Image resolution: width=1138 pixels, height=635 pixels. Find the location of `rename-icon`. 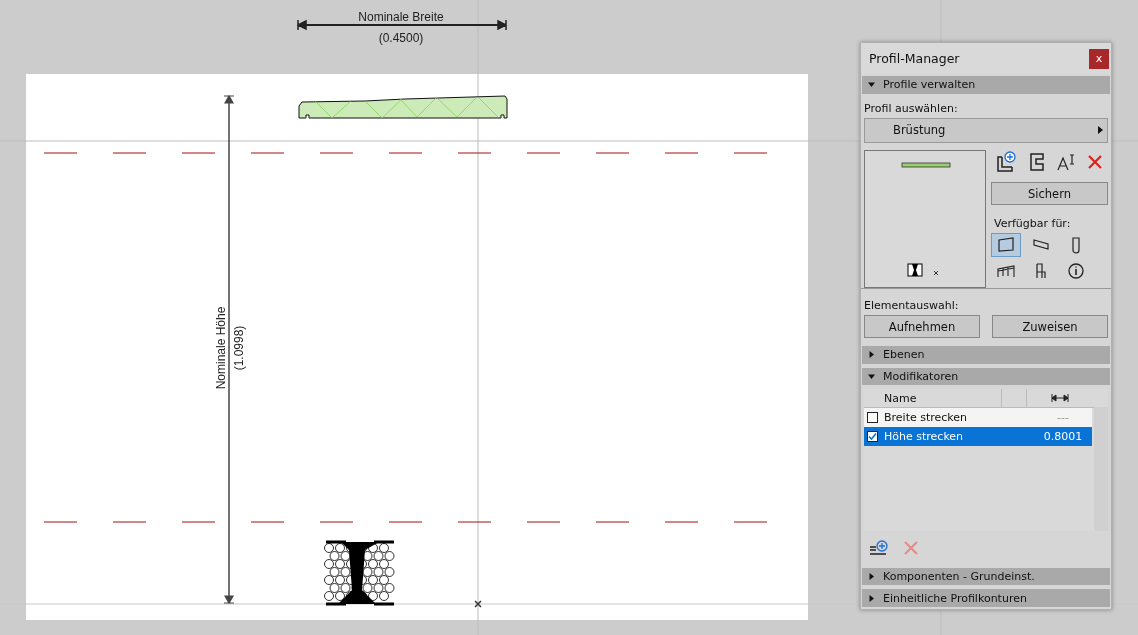

rename-icon is located at coordinates (1067, 162).